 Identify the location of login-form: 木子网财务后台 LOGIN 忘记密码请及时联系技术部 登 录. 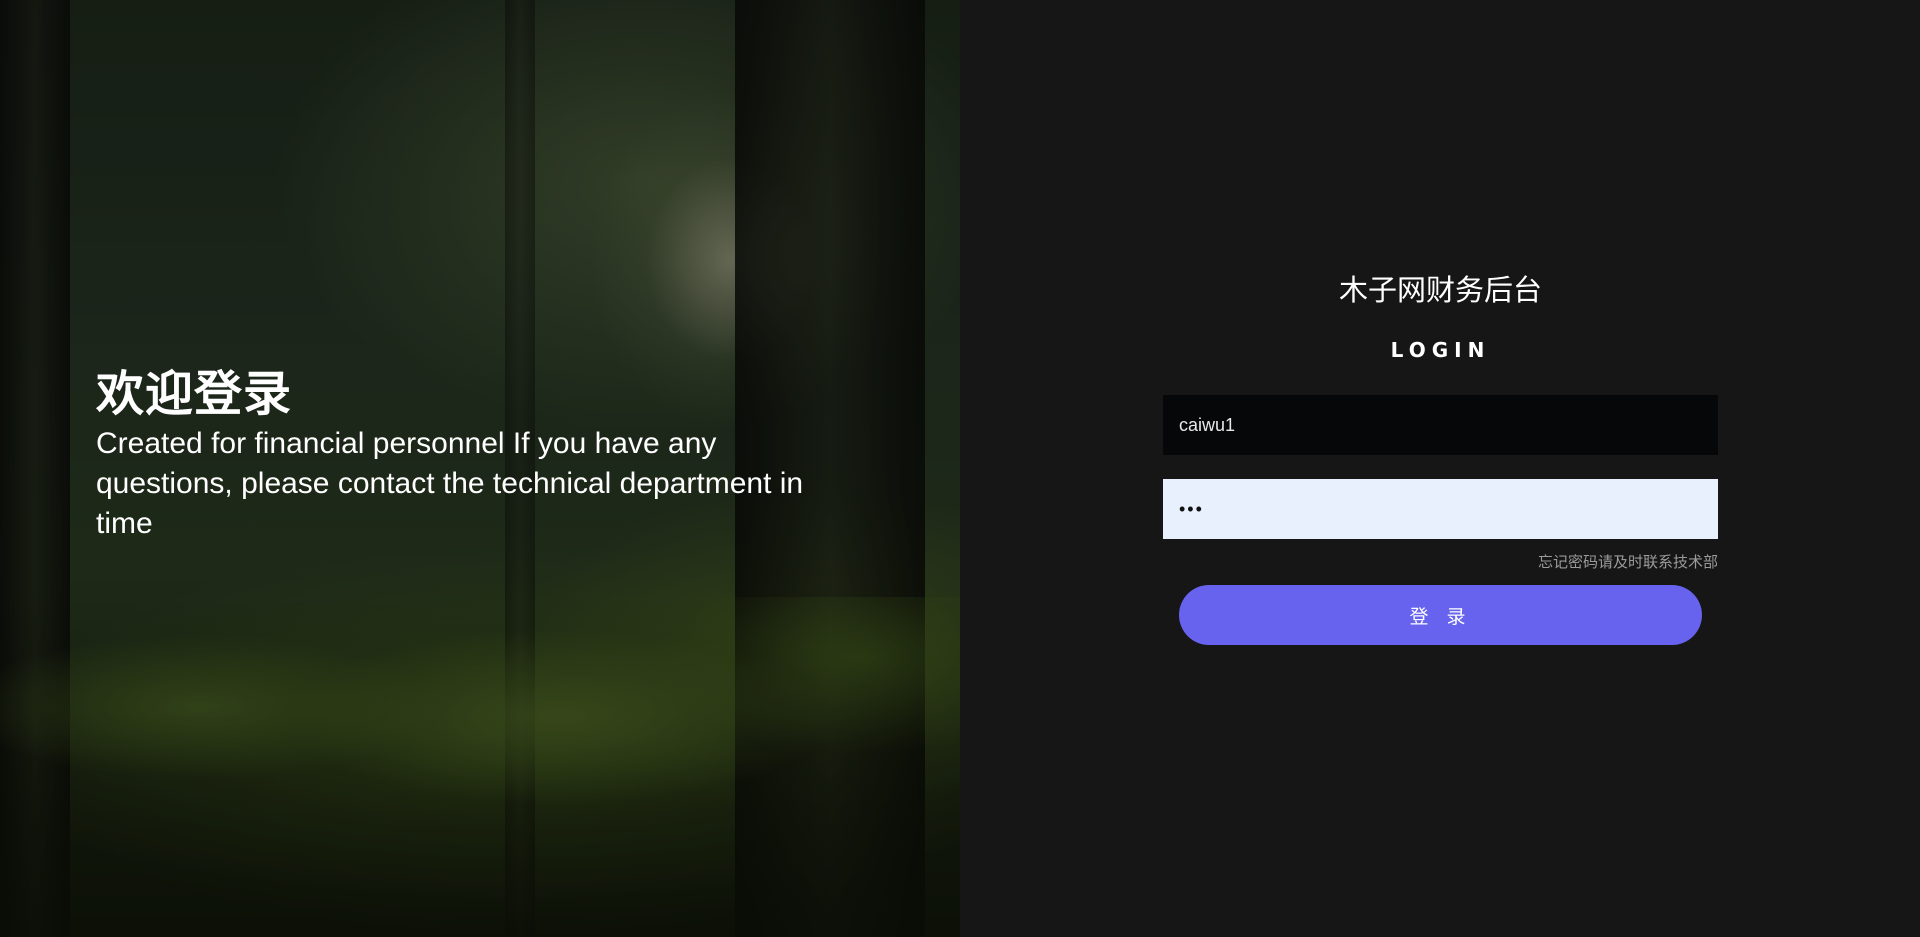
(1440, 453).